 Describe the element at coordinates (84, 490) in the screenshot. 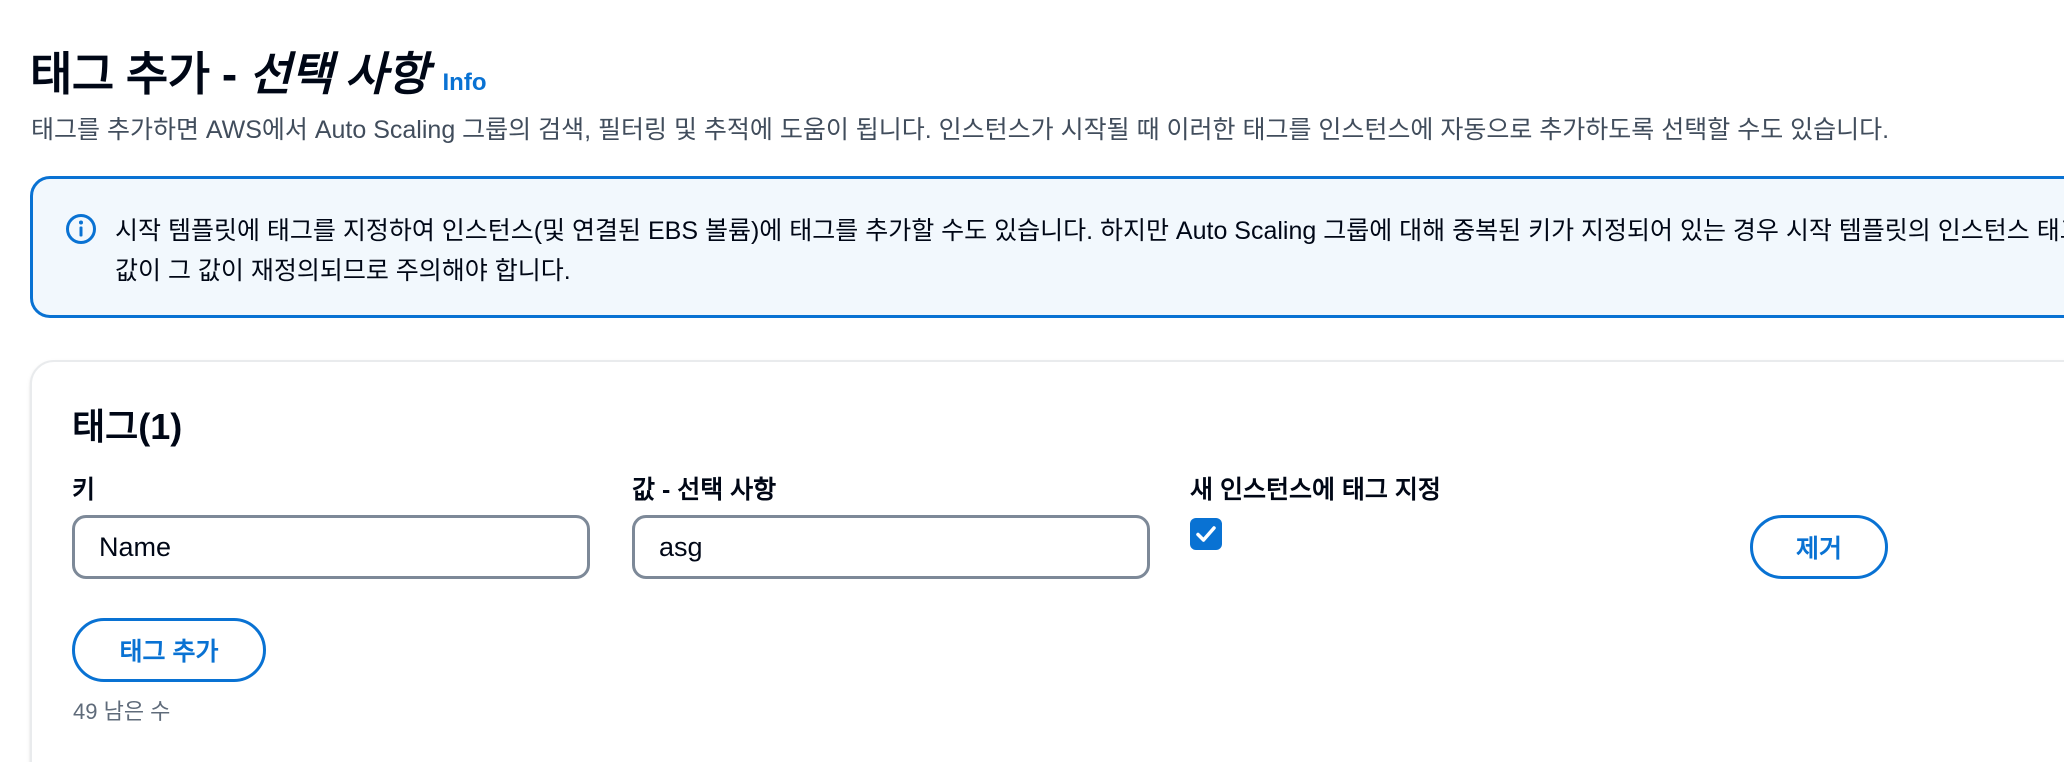

I see `key-label: 키` at that location.